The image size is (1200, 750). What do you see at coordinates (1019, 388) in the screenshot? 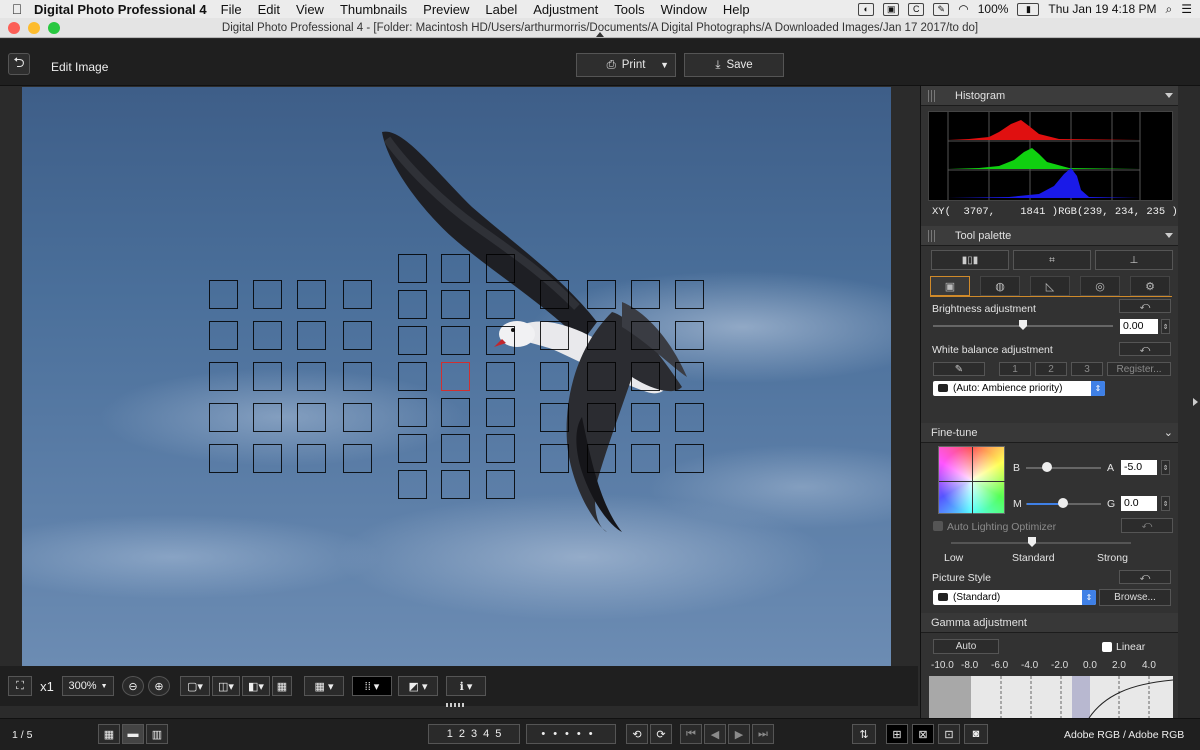
I see `white-balance-select: (Auto: Ambience priority) ⇕` at bounding box center [1019, 388].